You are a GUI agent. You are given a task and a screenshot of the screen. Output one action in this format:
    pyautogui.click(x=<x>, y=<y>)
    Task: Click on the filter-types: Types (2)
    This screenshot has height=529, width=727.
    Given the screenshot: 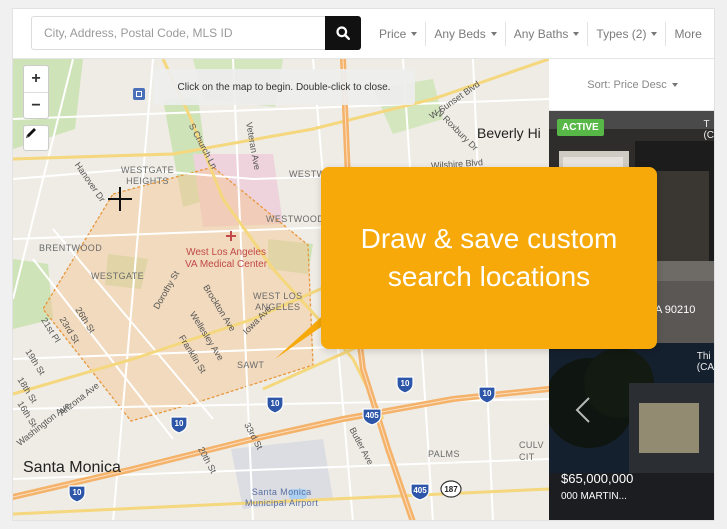 What is the action you would take?
    pyautogui.click(x=627, y=34)
    